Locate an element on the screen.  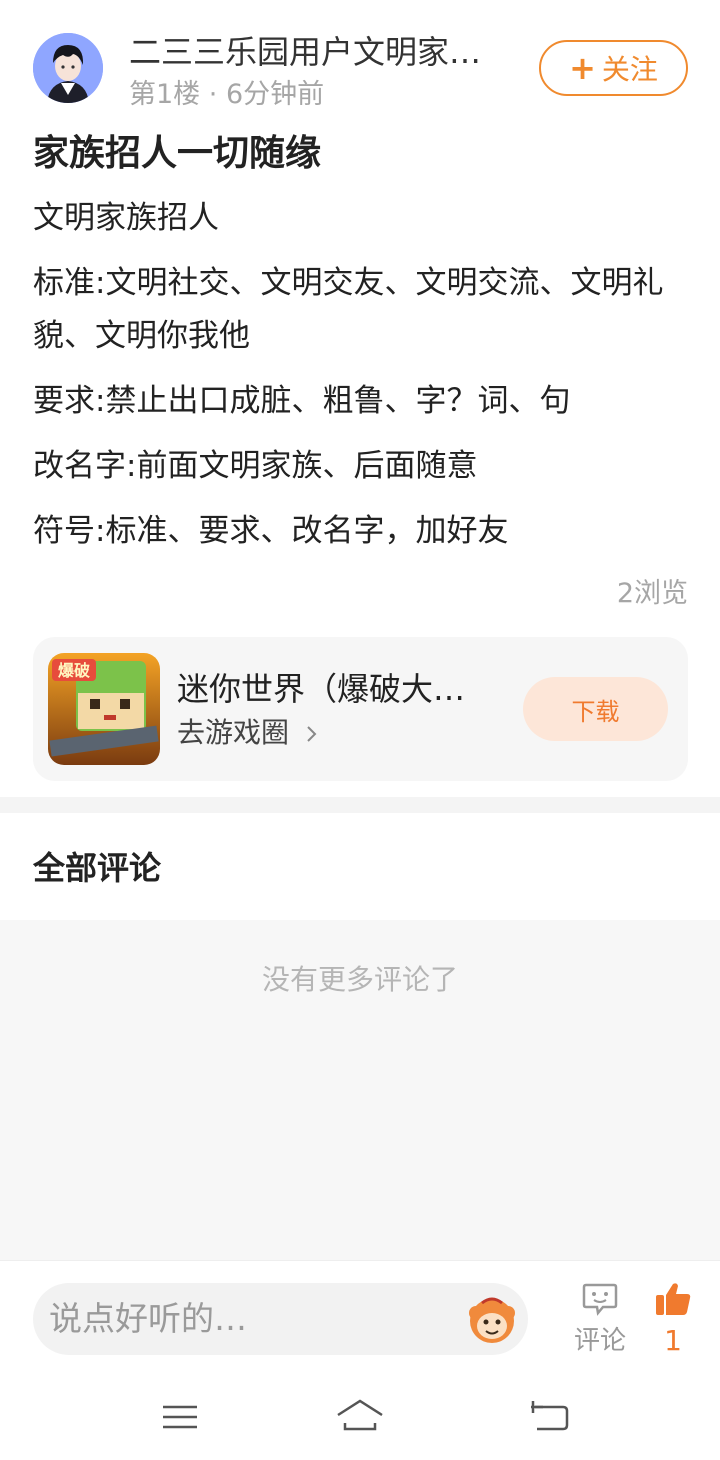
user-avatar is located at coordinates (68, 68).